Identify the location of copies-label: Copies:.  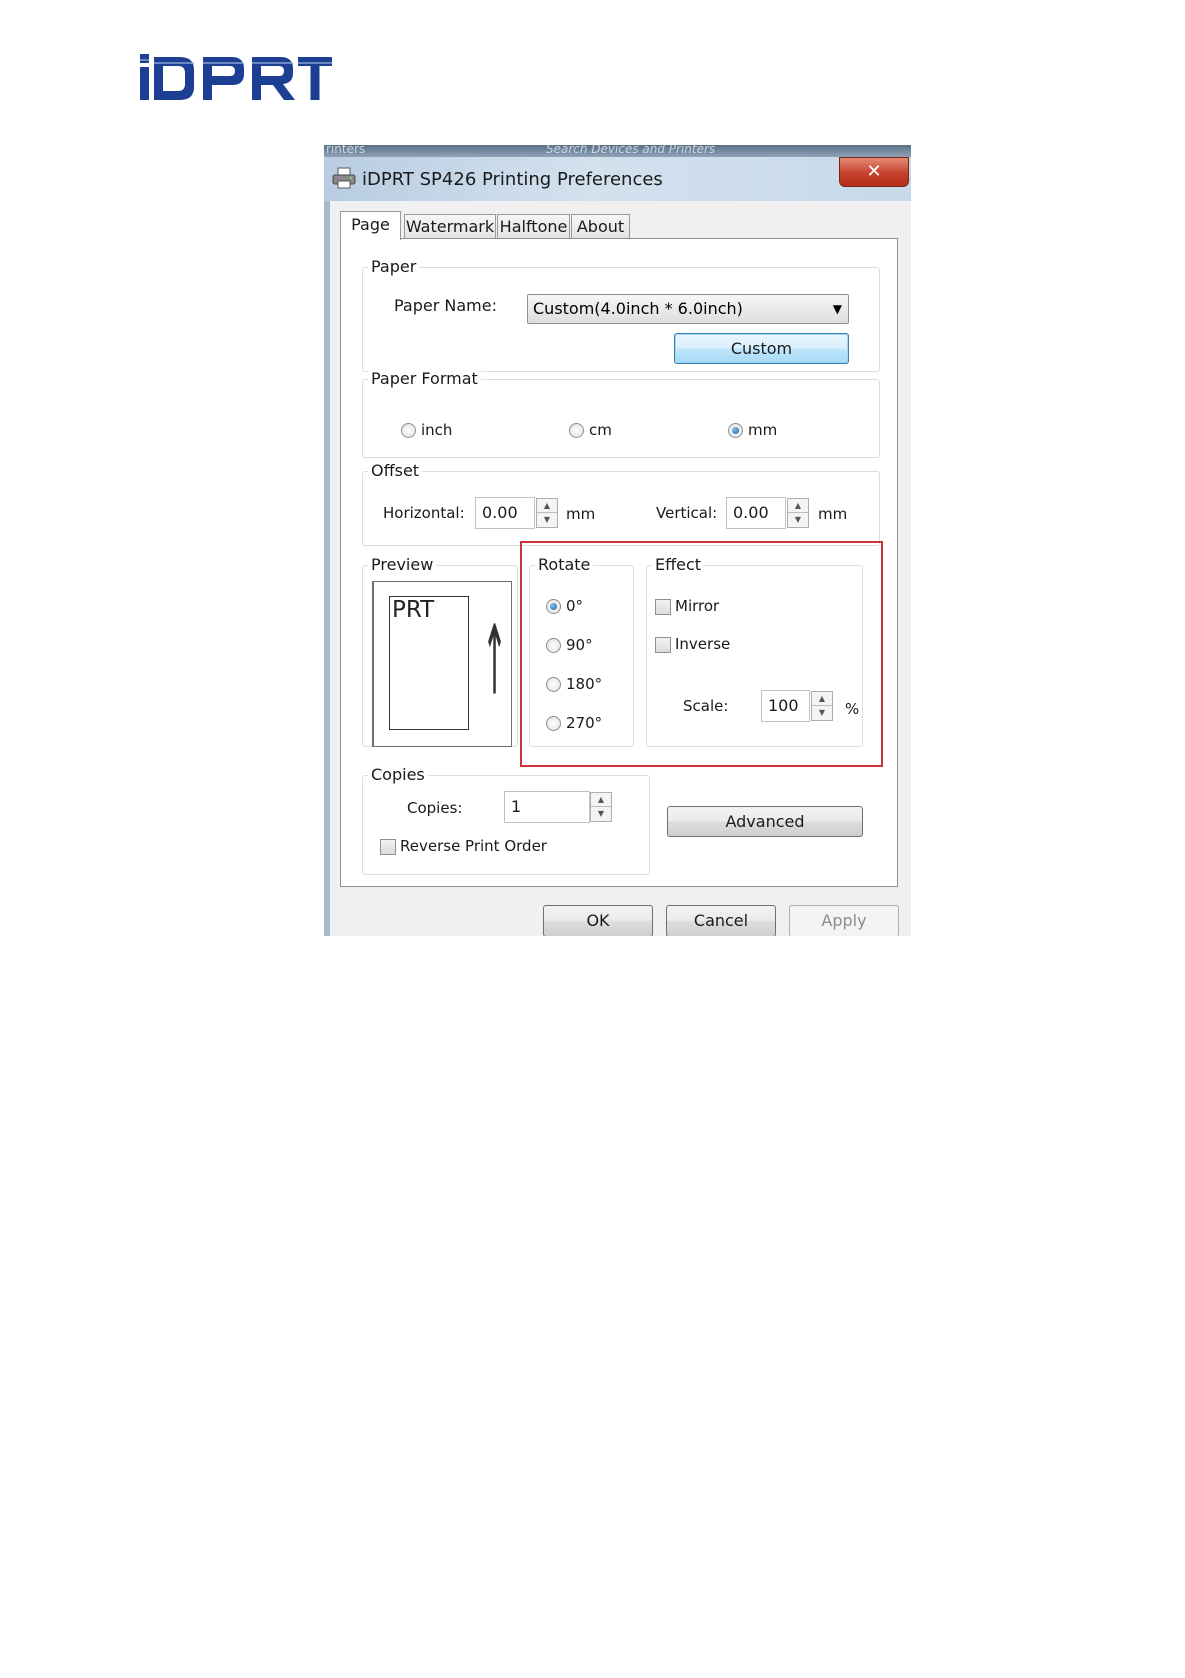
(435, 808).